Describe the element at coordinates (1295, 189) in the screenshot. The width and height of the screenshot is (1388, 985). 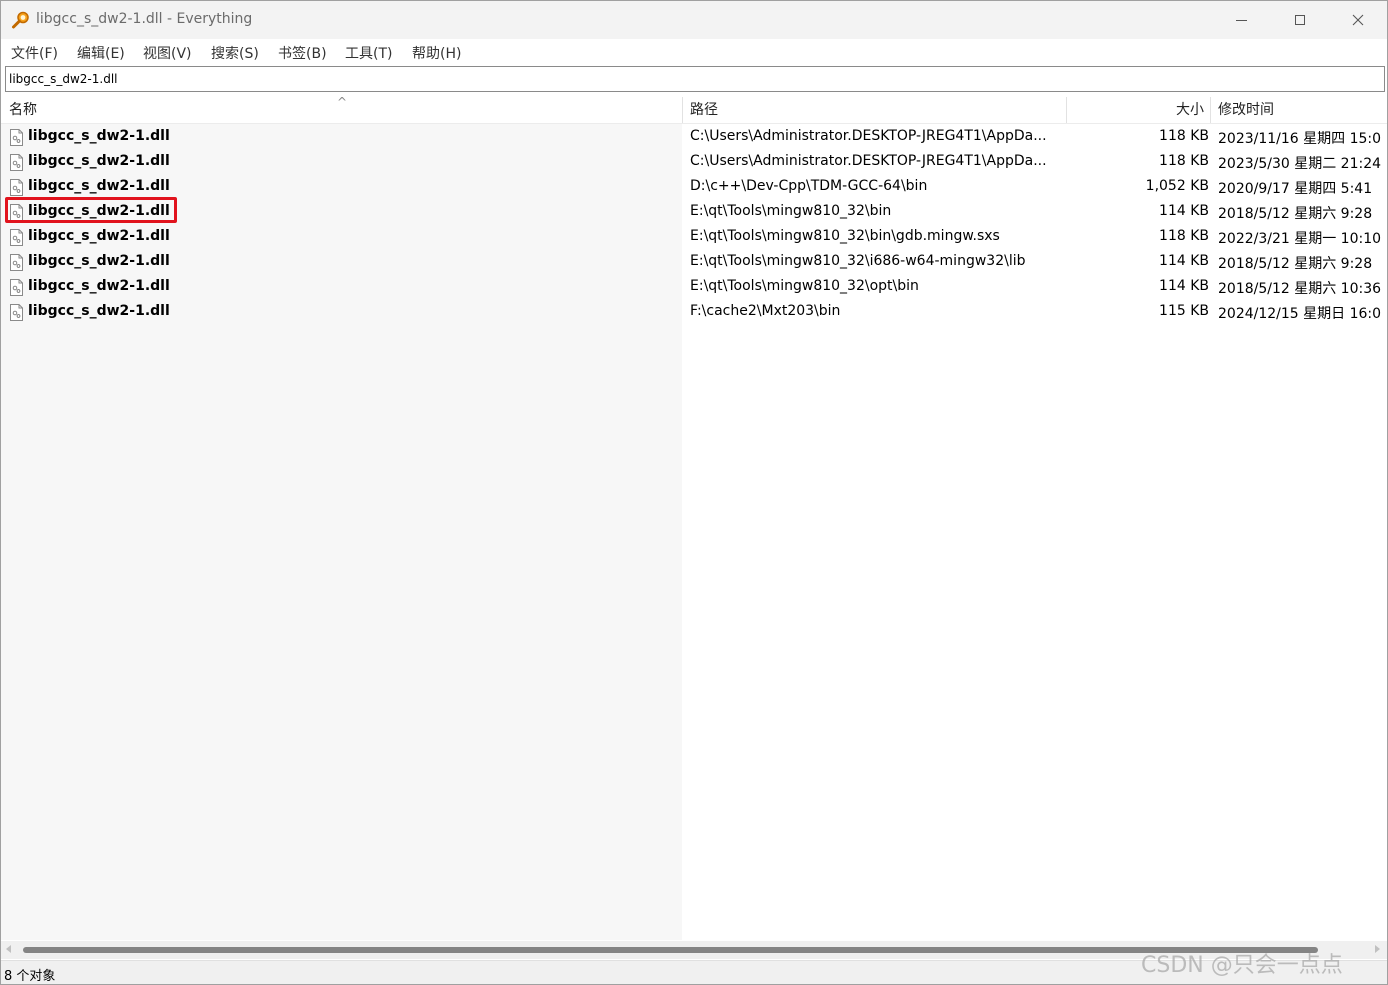
I see `file-modified: 2020/9/17 星期四 5:41` at that location.